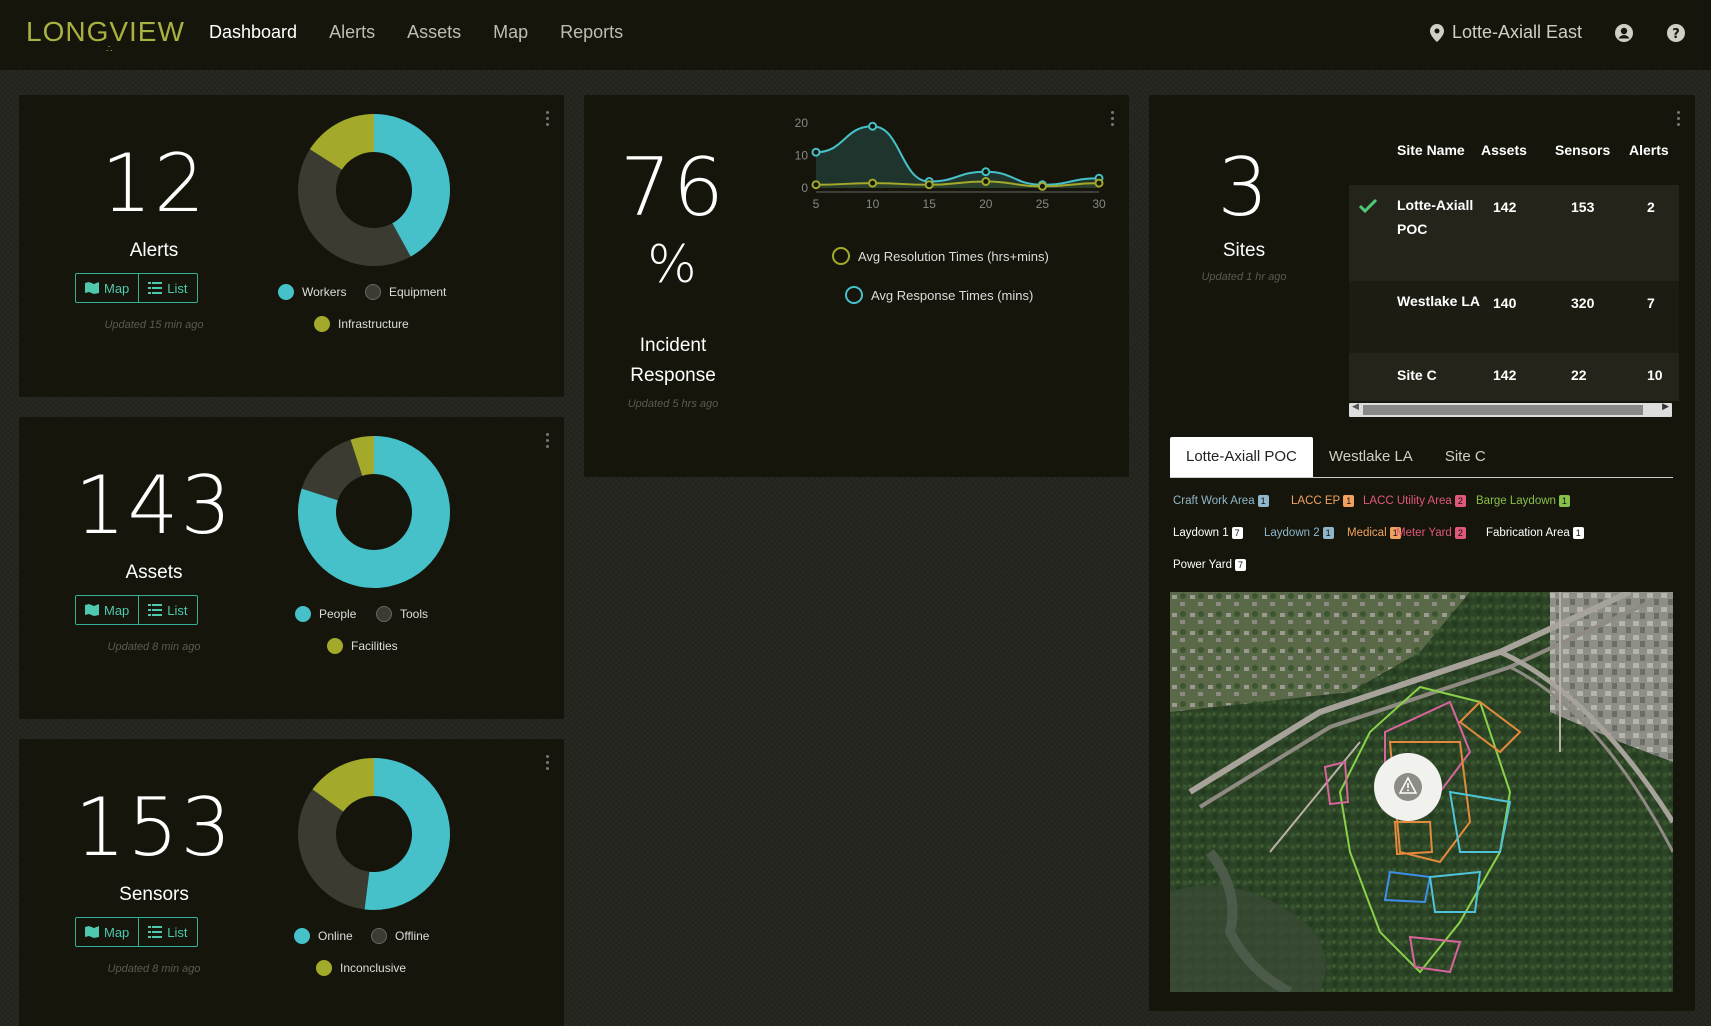 This screenshot has width=1711, height=1026. What do you see at coordinates (400, 936) in the screenshot?
I see `legend-offline: Offline` at bounding box center [400, 936].